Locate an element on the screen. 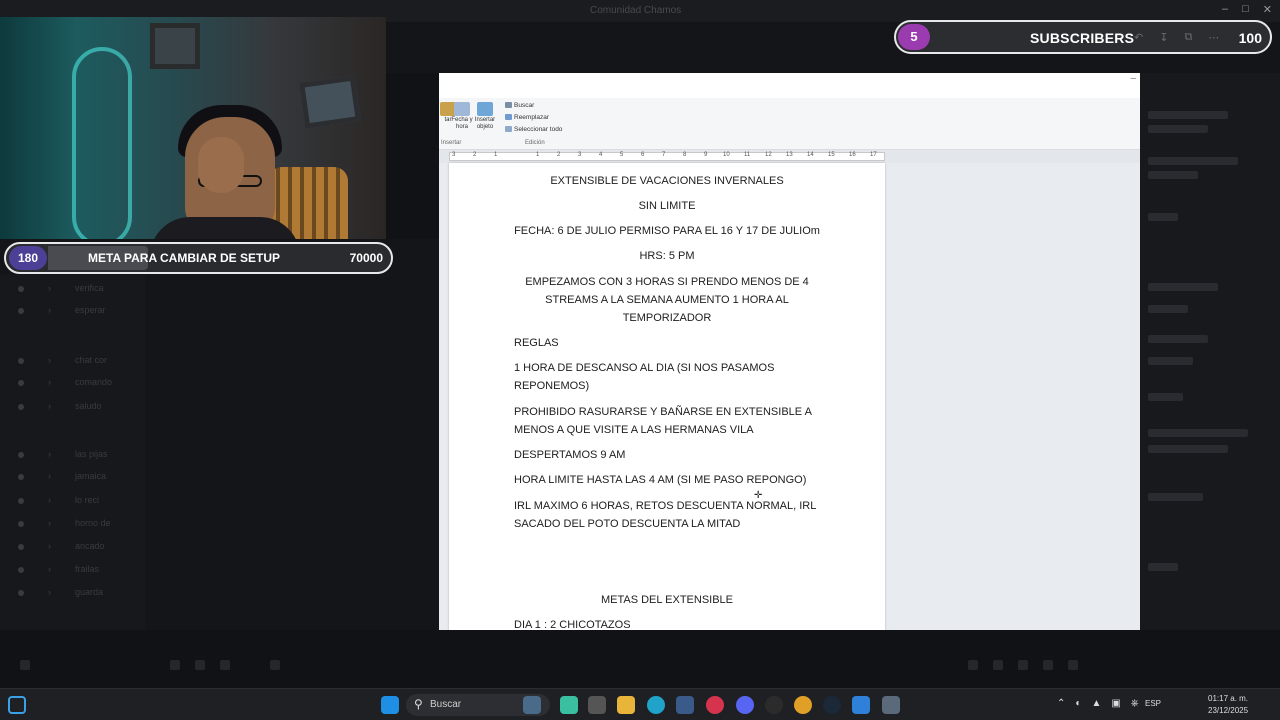  popout-icon: ⧉ is located at coordinates (1188, 37).